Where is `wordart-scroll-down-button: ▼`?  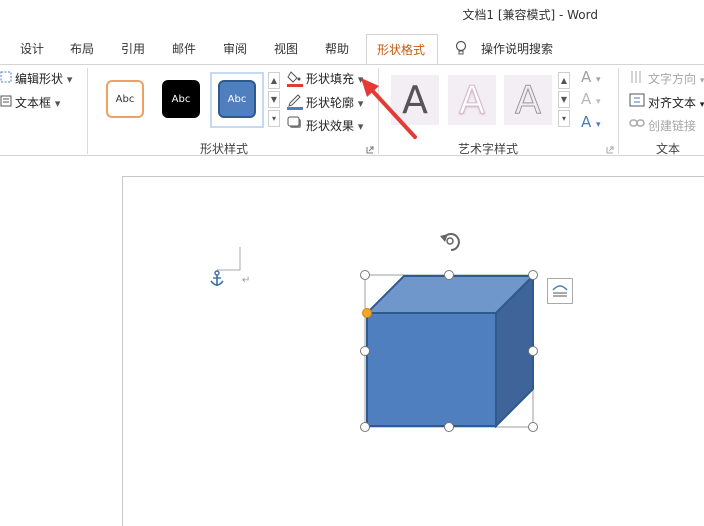 wordart-scroll-down-button: ▼ is located at coordinates (564, 99).